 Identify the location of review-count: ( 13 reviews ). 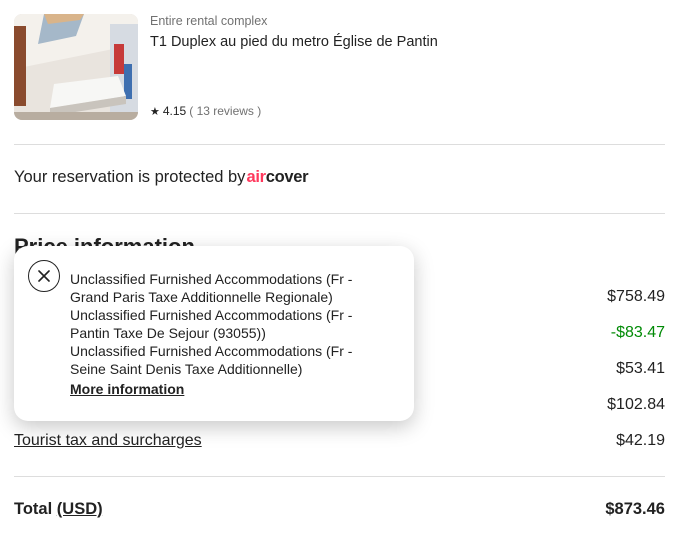
(225, 111).